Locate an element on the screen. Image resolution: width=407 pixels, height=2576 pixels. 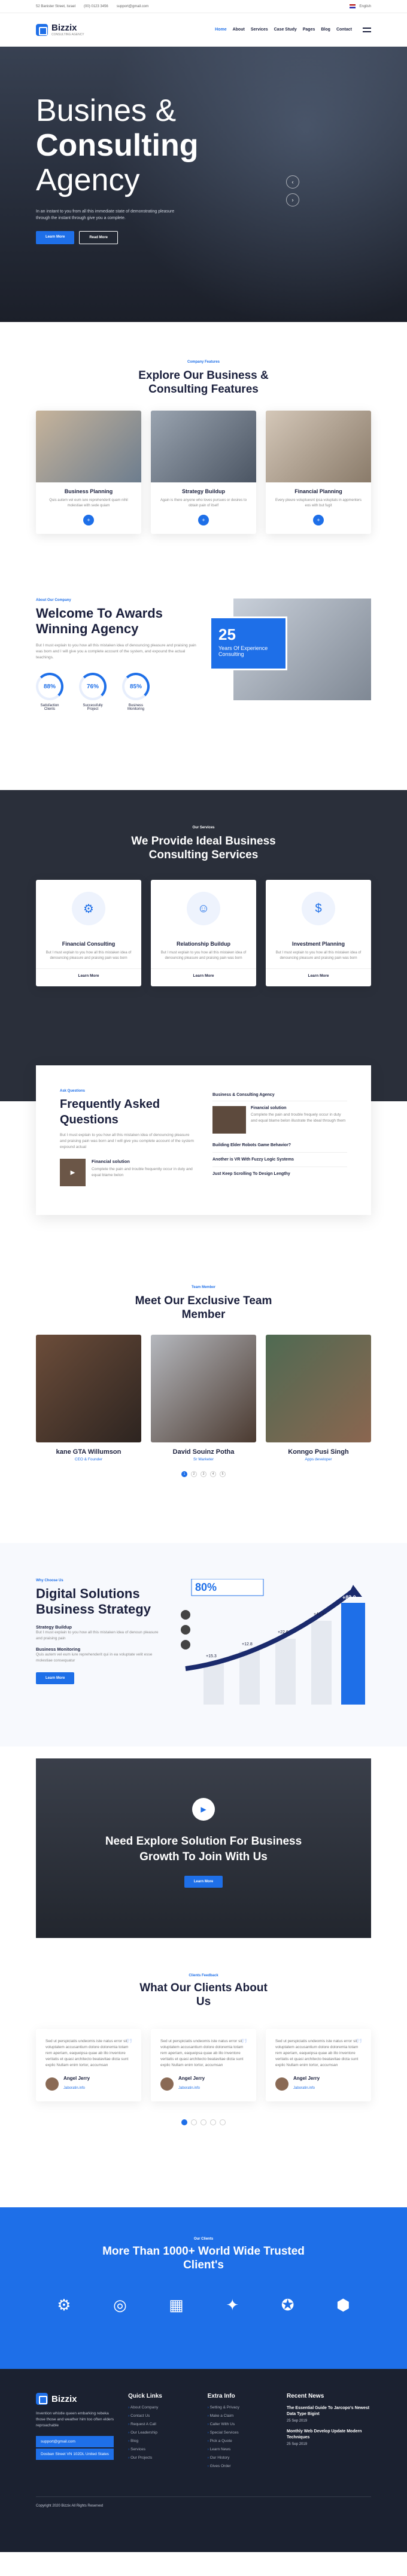
phone-text: (00) 0123 3456 is located at coordinates (96, 6).